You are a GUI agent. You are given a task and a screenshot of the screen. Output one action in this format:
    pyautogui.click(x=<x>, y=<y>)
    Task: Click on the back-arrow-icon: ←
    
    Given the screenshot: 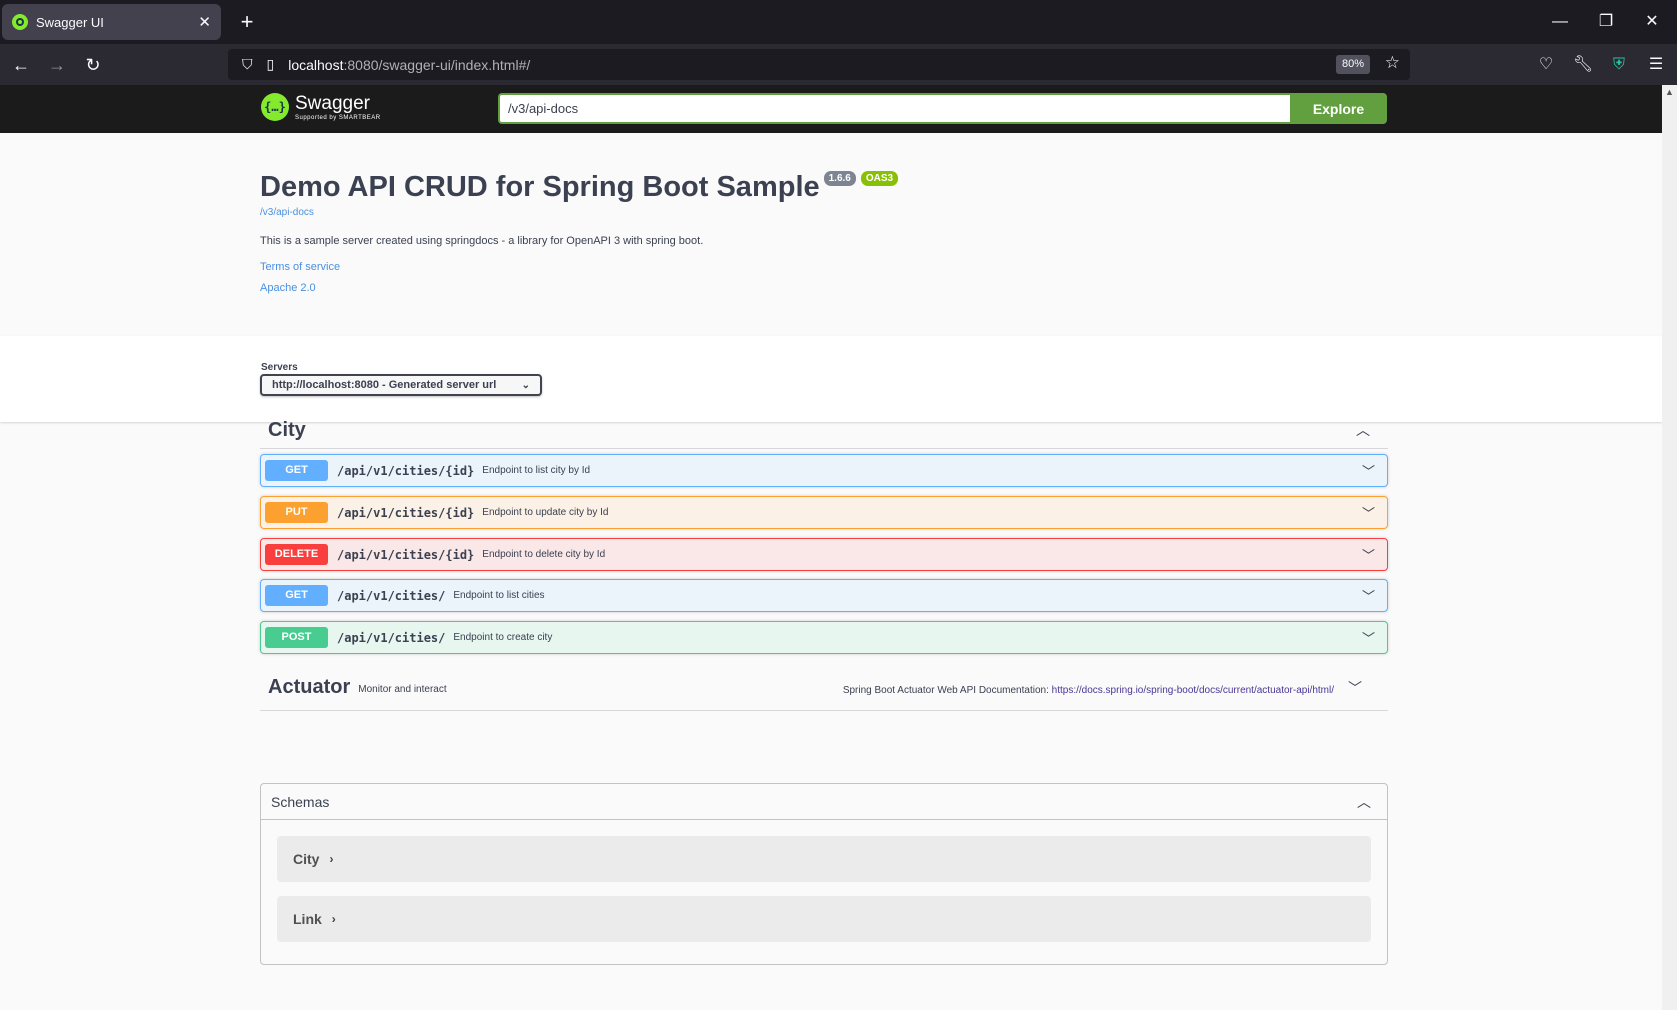 What is the action you would take?
    pyautogui.click(x=21, y=65)
    